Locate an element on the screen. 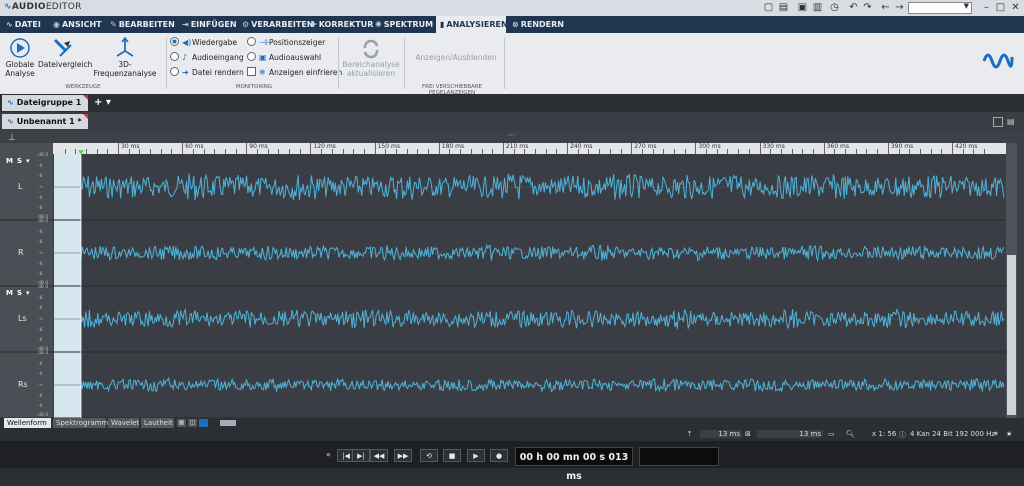 Image resolution: width=1024 pixels, height=486 pixels. audio-format: 4 Kan 24 Bit 192 000 Hz is located at coordinates (952, 434).